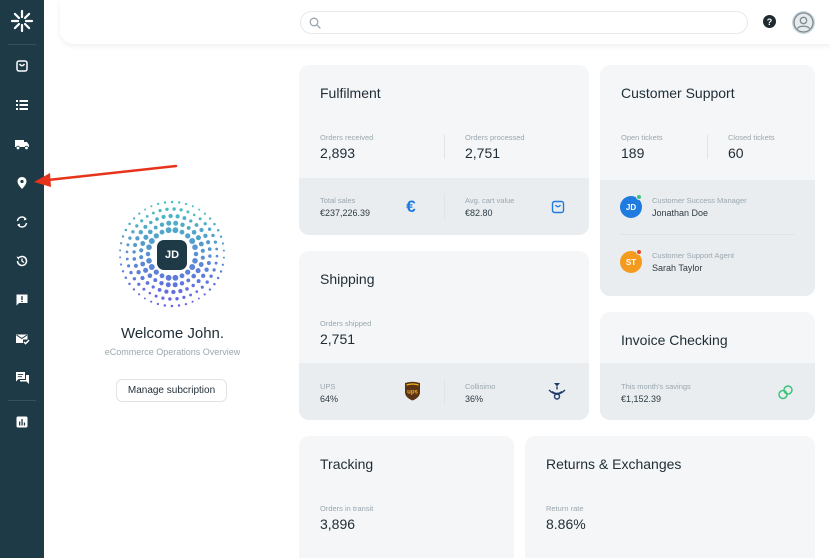  What do you see at coordinates (406, 497) in the screenshot?
I see `tracking-card: Tracking Orders in transit 3,896` at bounding box center [406, 497].